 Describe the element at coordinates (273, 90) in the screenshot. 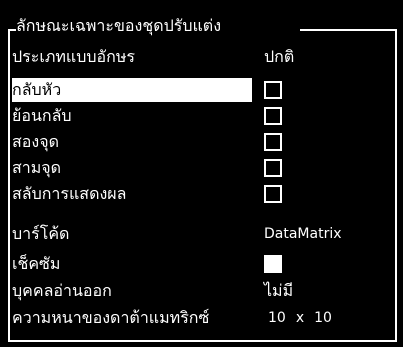

I see `invert-checkbox` at that location.